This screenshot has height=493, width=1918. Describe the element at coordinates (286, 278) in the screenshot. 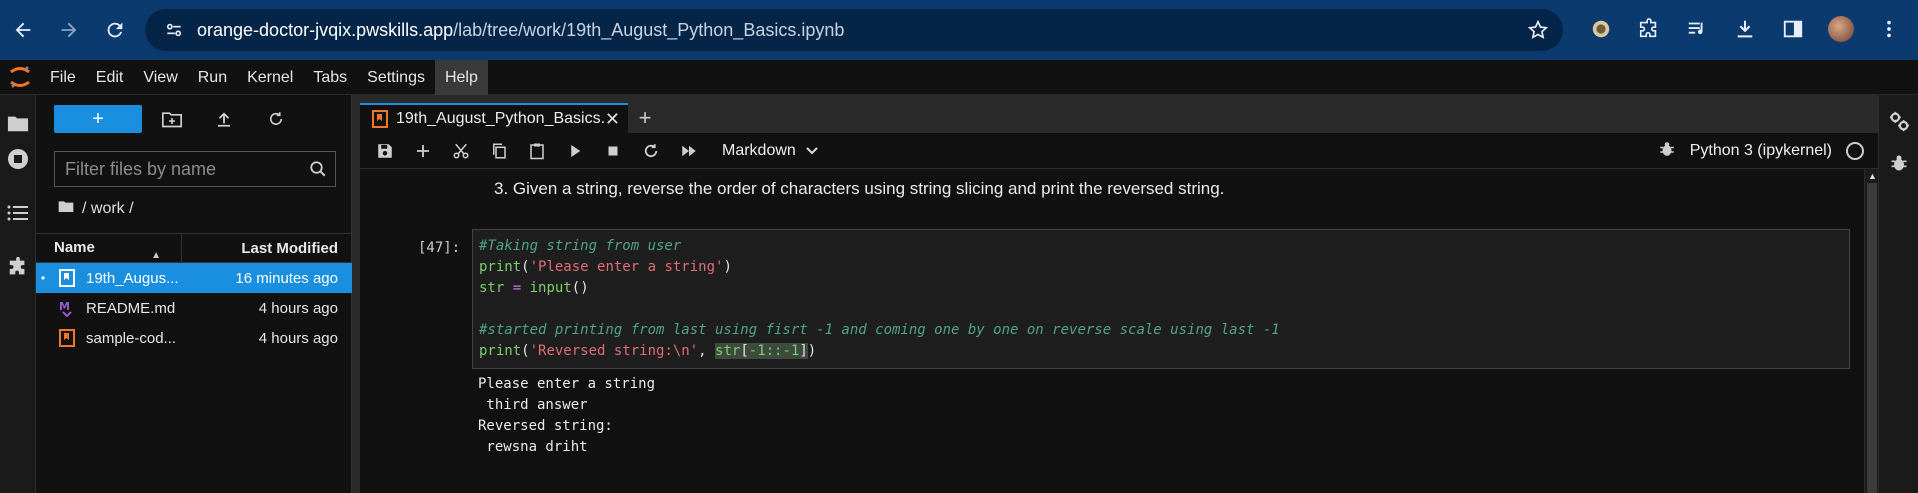

I see `file-modified: 16 minutes ago` at that location.